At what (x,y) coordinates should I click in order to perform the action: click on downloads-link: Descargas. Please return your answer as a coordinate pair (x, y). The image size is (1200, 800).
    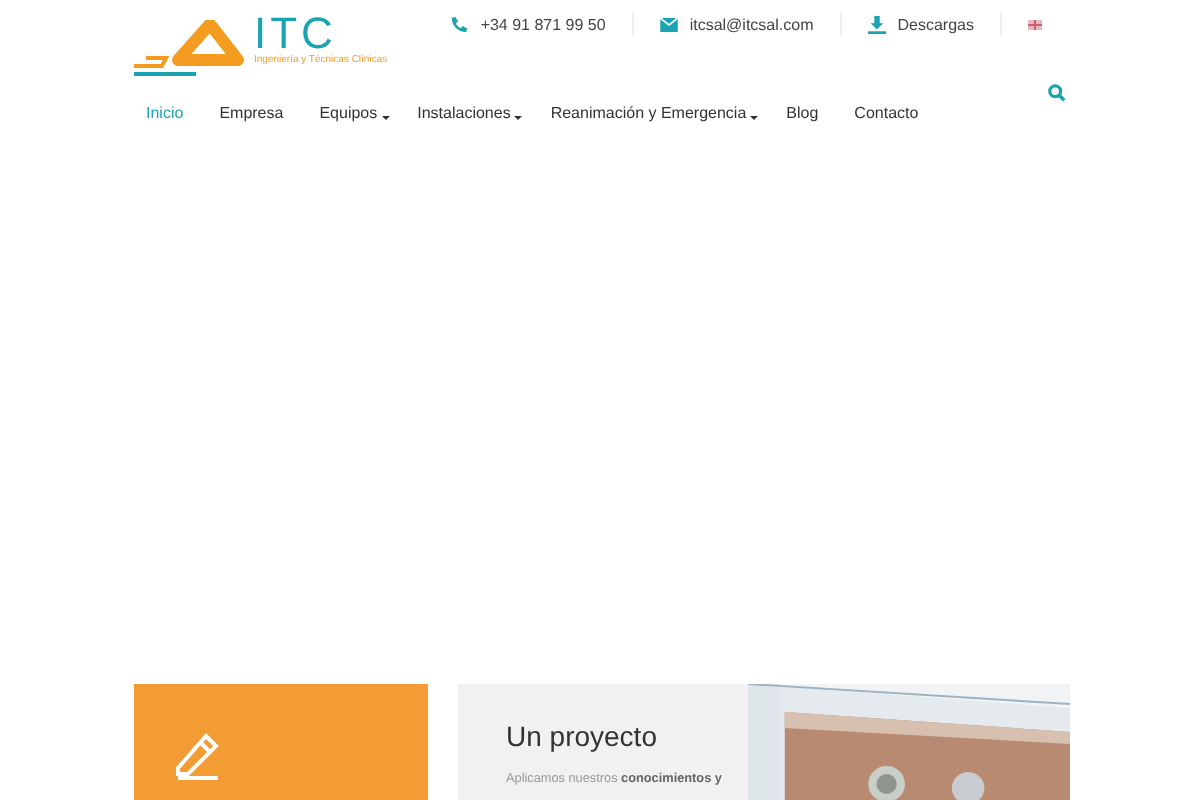
    Looking at the image, I should click on (935, 24).